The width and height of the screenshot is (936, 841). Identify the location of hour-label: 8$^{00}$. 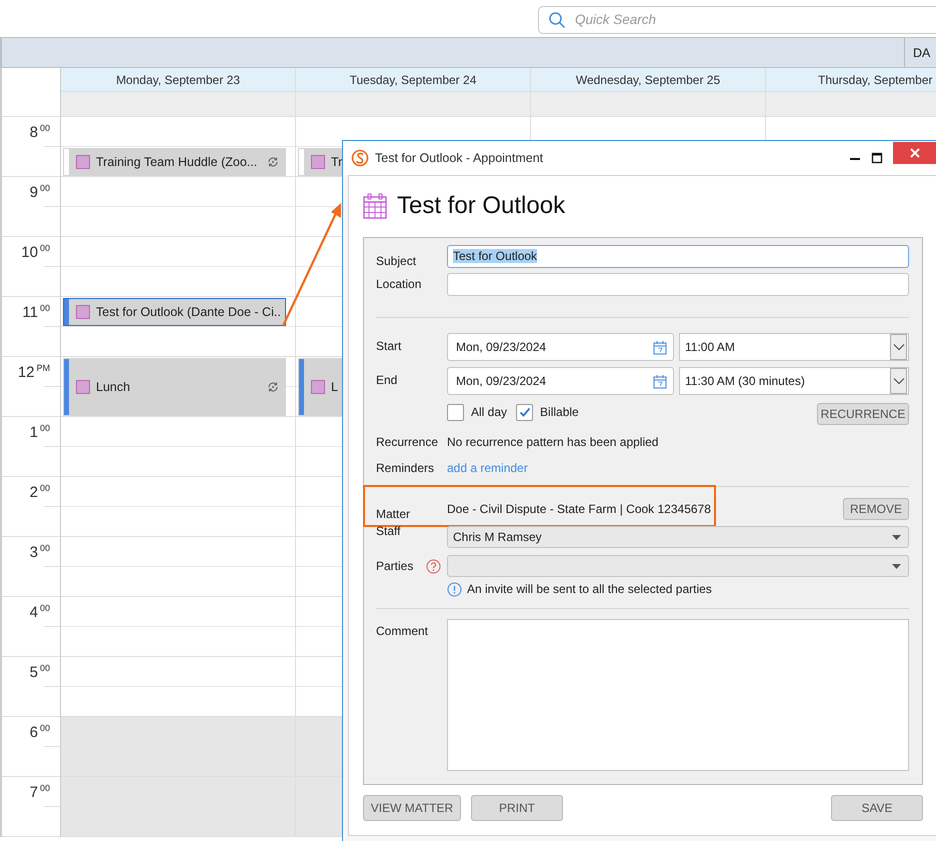
(40, 132).